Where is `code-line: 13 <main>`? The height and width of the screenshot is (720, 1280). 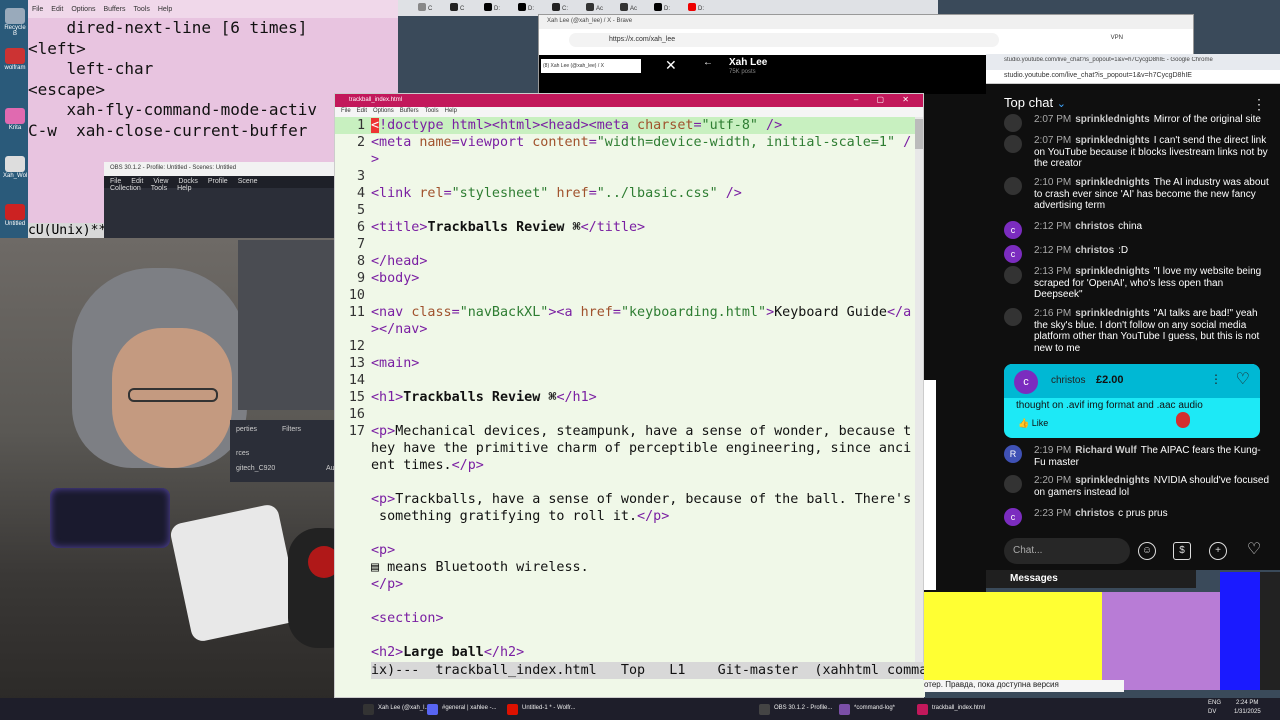
code-line: 13 <main> is located at coordinates (625, 363).